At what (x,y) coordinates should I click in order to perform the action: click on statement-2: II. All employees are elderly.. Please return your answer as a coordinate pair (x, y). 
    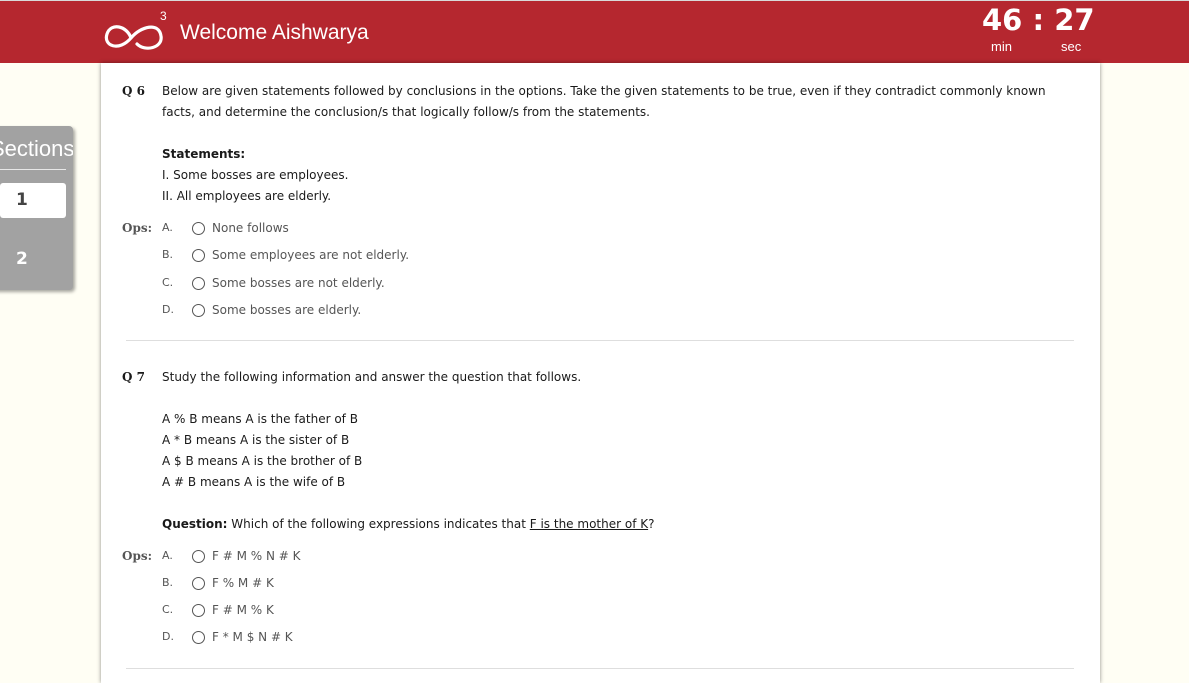
    Looking at the image, I should click on (247, 196).